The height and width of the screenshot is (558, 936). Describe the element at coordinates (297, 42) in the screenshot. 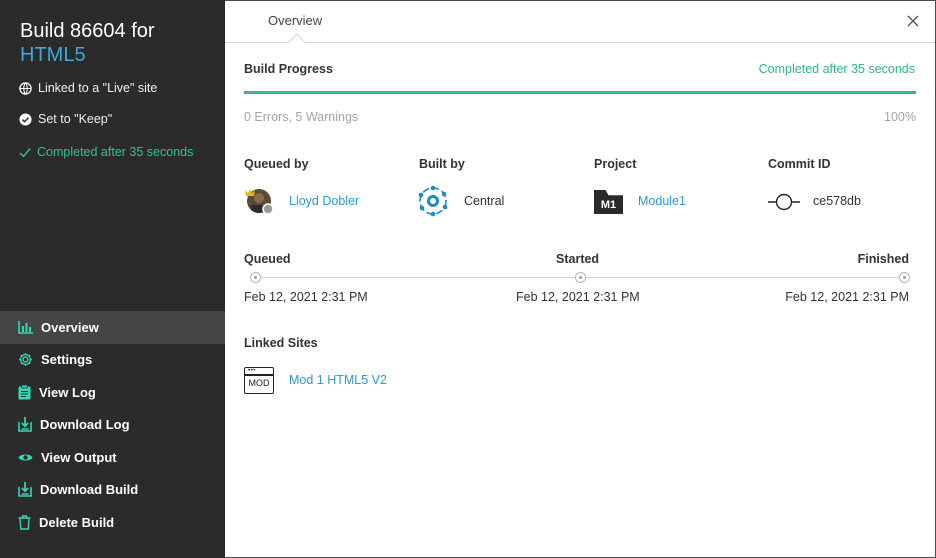

I see `tab-active-indicator` at that location.